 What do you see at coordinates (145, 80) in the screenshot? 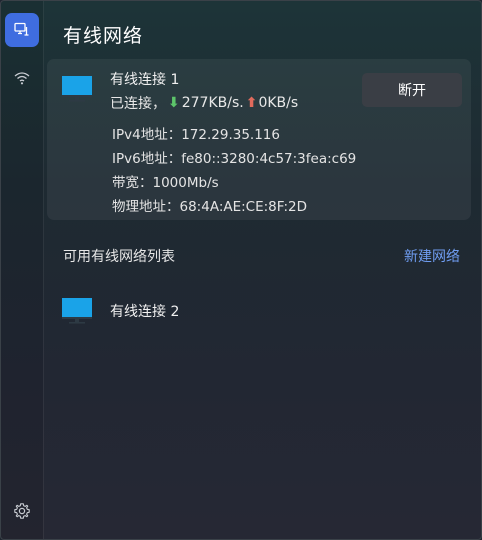
I see `connection-name: 有线连接 1` at bounding box center [145, 80].